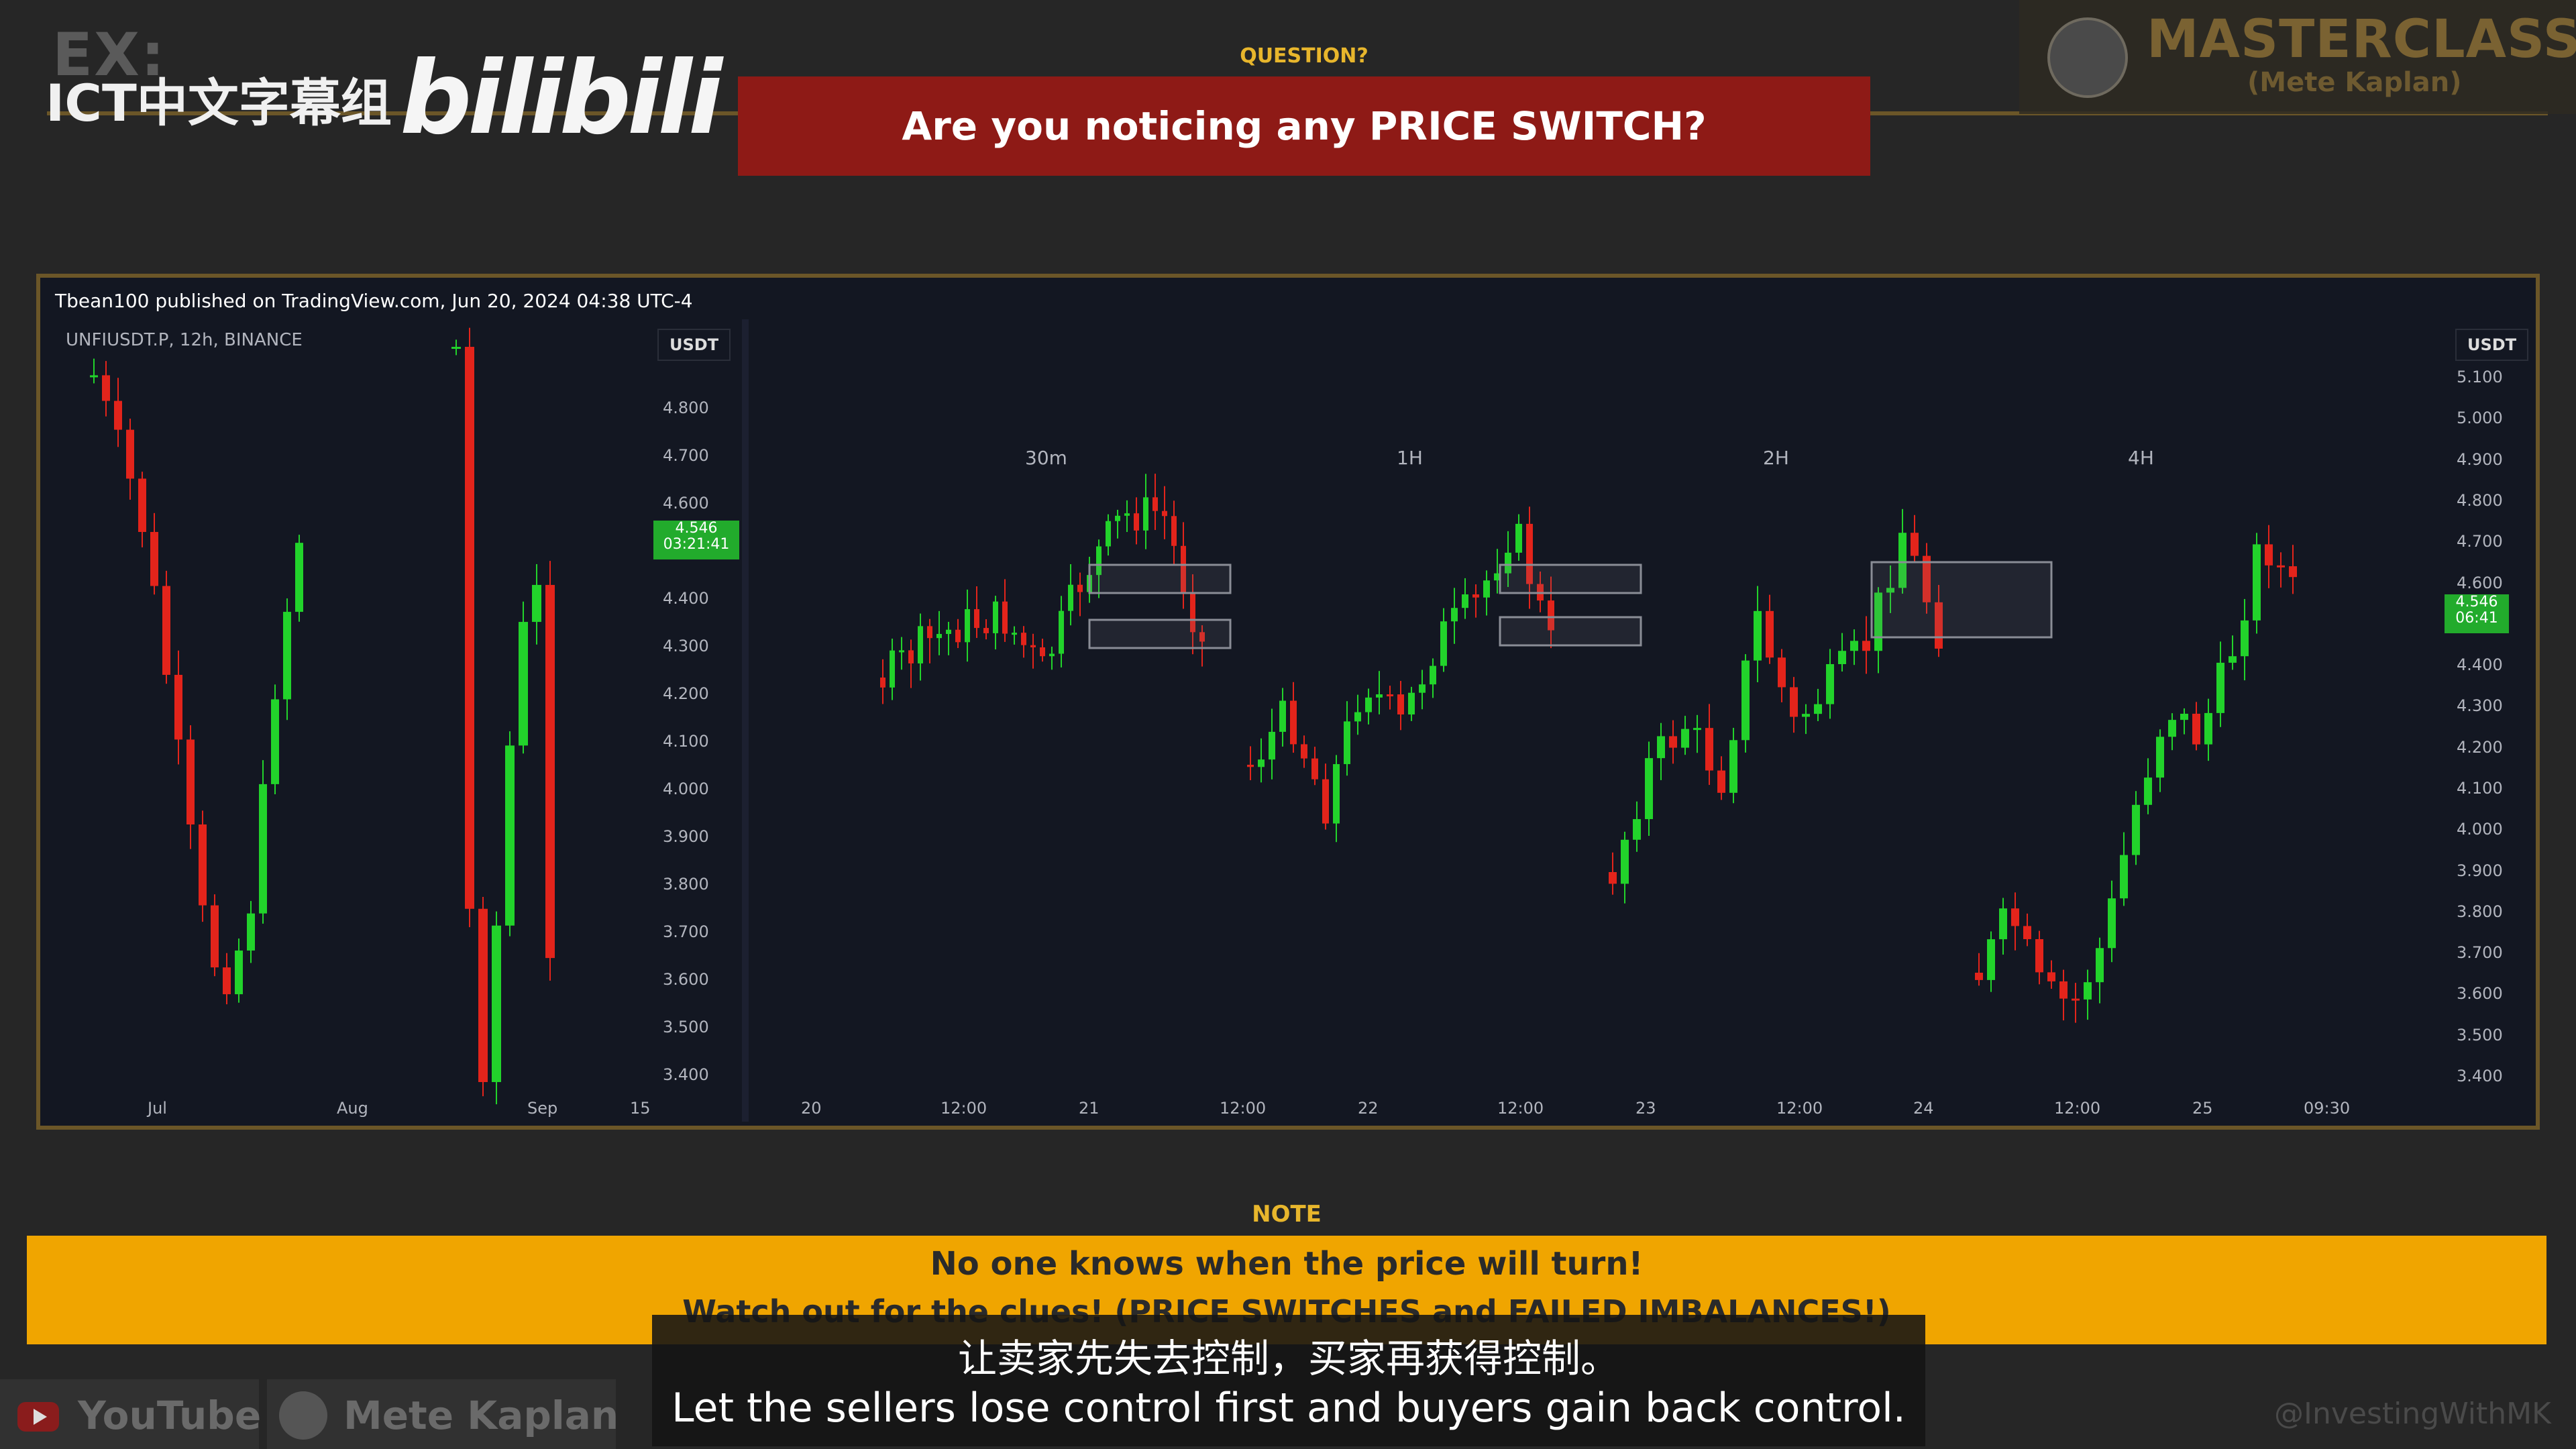  What do you see at coordinates (2327, 1108) in the screenshot?
I see `right-x-tick: 09:30` at bounding box center [2327, 1108].